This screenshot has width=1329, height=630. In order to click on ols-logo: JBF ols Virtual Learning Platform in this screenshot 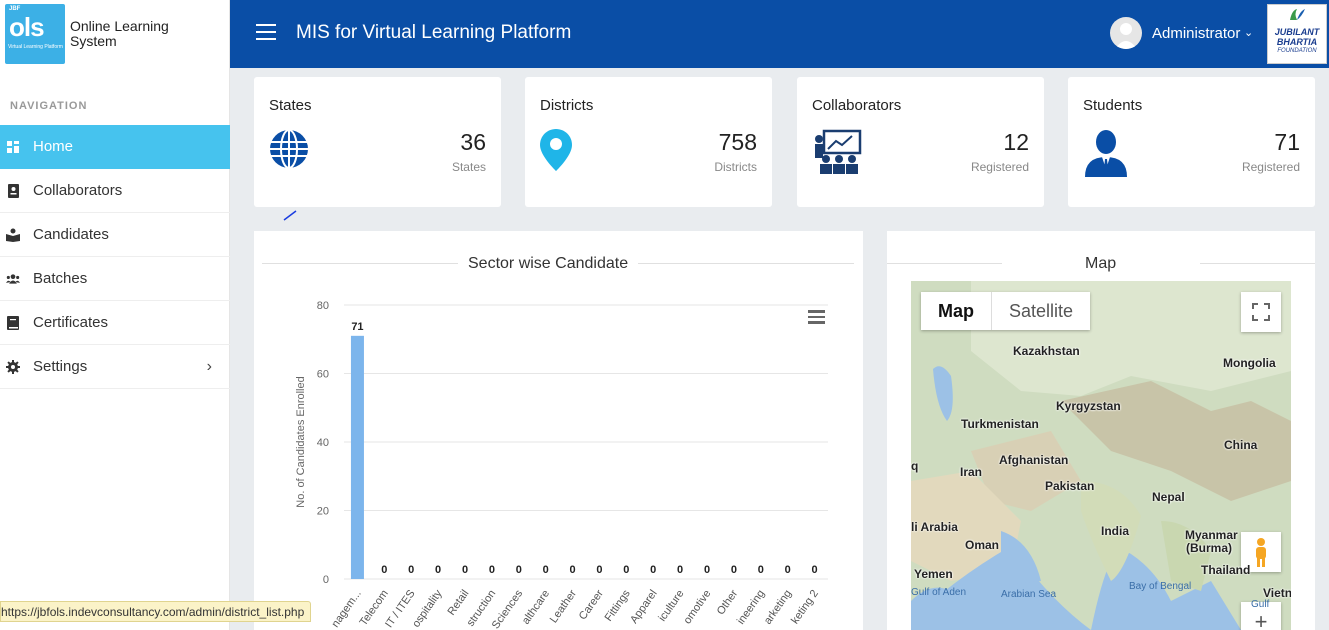, I will do `click(35, 34)`.